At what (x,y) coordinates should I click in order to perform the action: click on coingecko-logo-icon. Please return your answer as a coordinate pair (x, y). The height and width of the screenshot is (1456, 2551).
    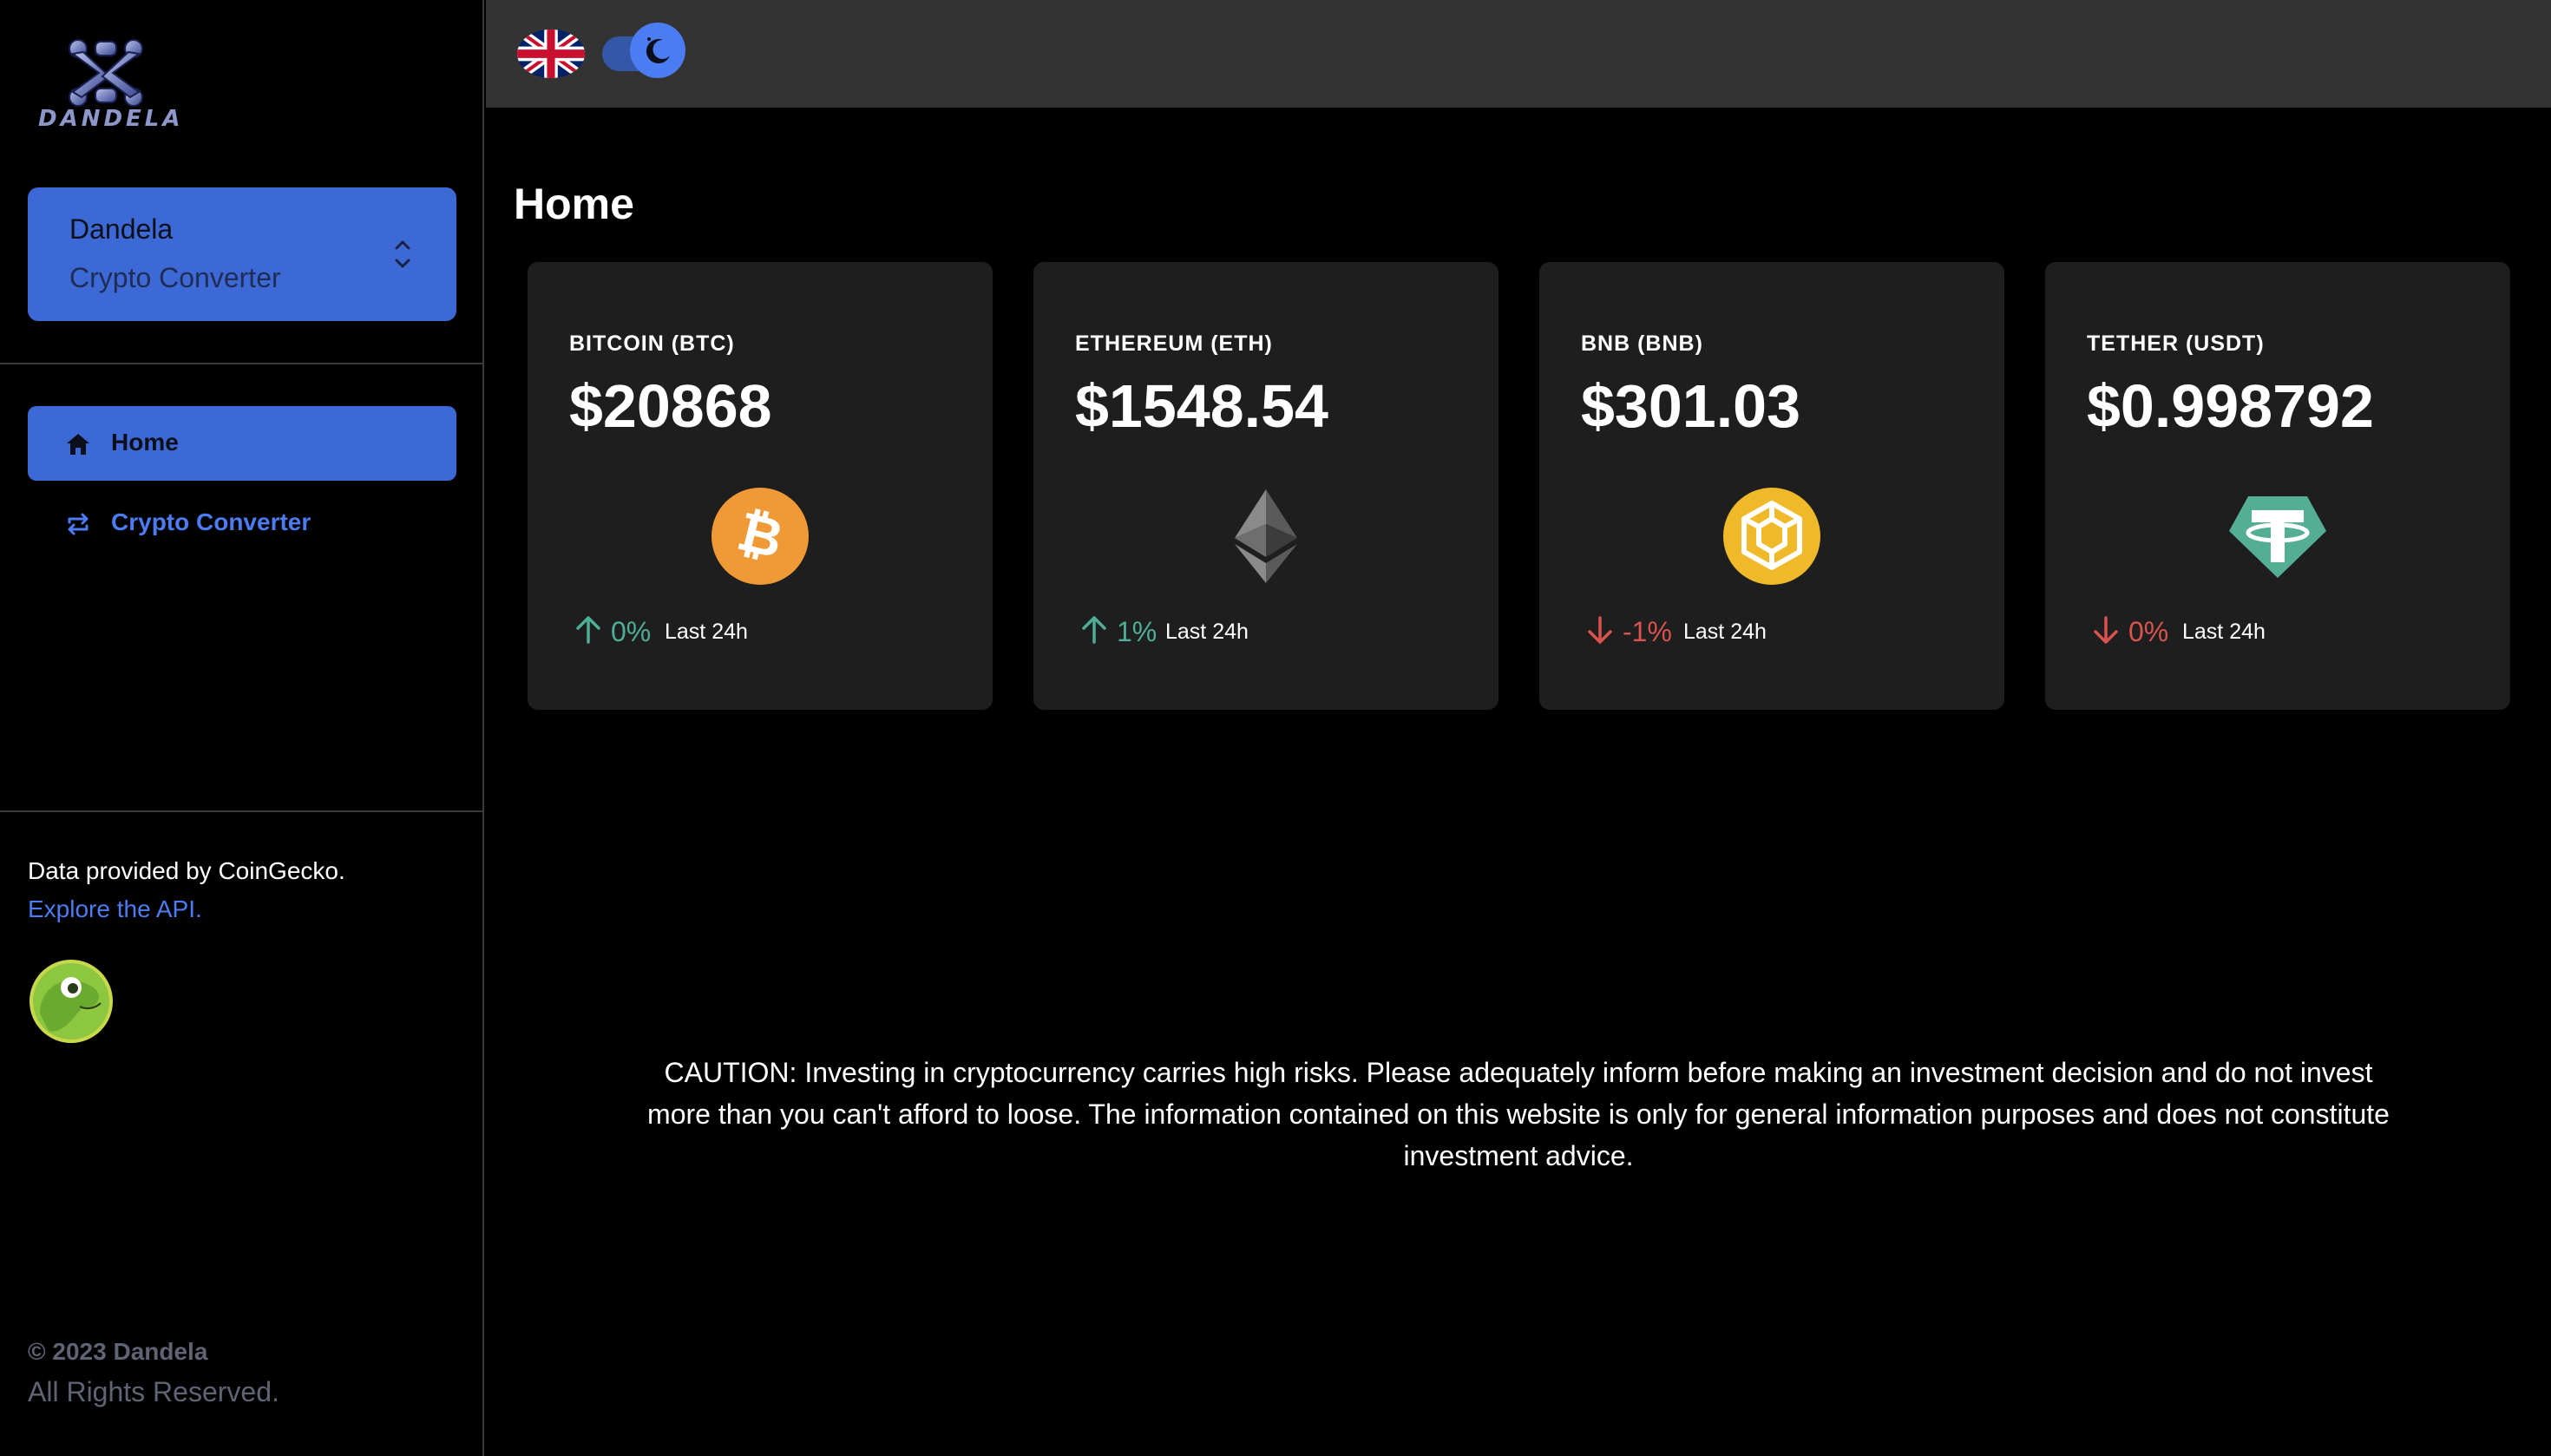
    Looking at the image, I should click on (72, 1001).